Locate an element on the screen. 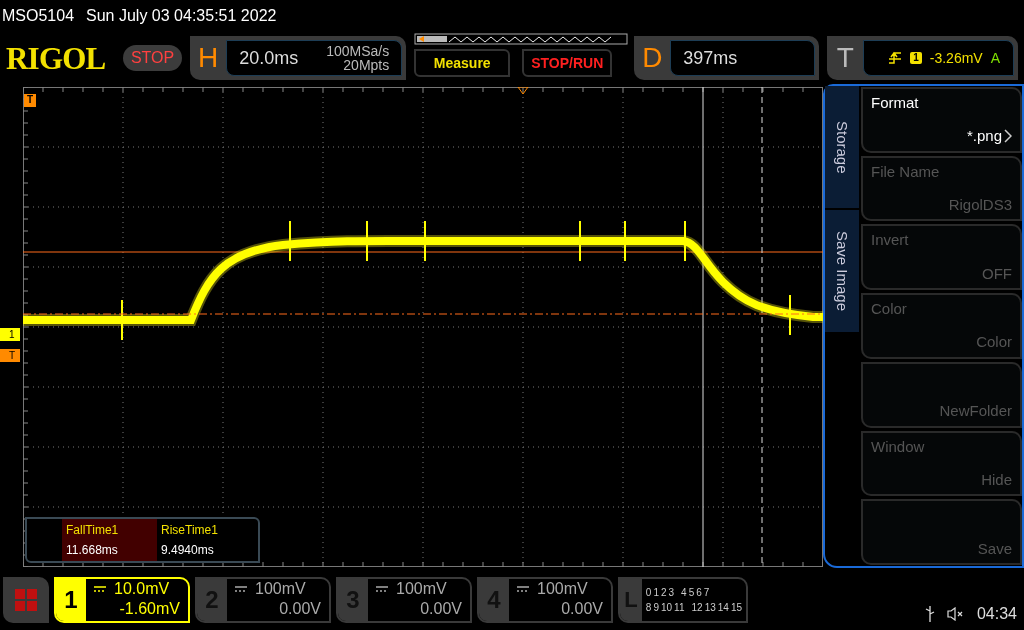 The image size is (1024, 630). menu-button is located at coordinates (26, 599).